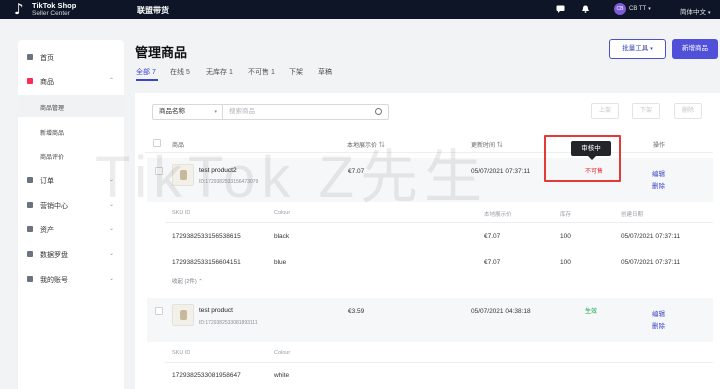 The height and width of the screenshot is (389, 720). Describe the element at coordinates (282, 236) in the screenshot. I see `sku-colour: black` at that location.